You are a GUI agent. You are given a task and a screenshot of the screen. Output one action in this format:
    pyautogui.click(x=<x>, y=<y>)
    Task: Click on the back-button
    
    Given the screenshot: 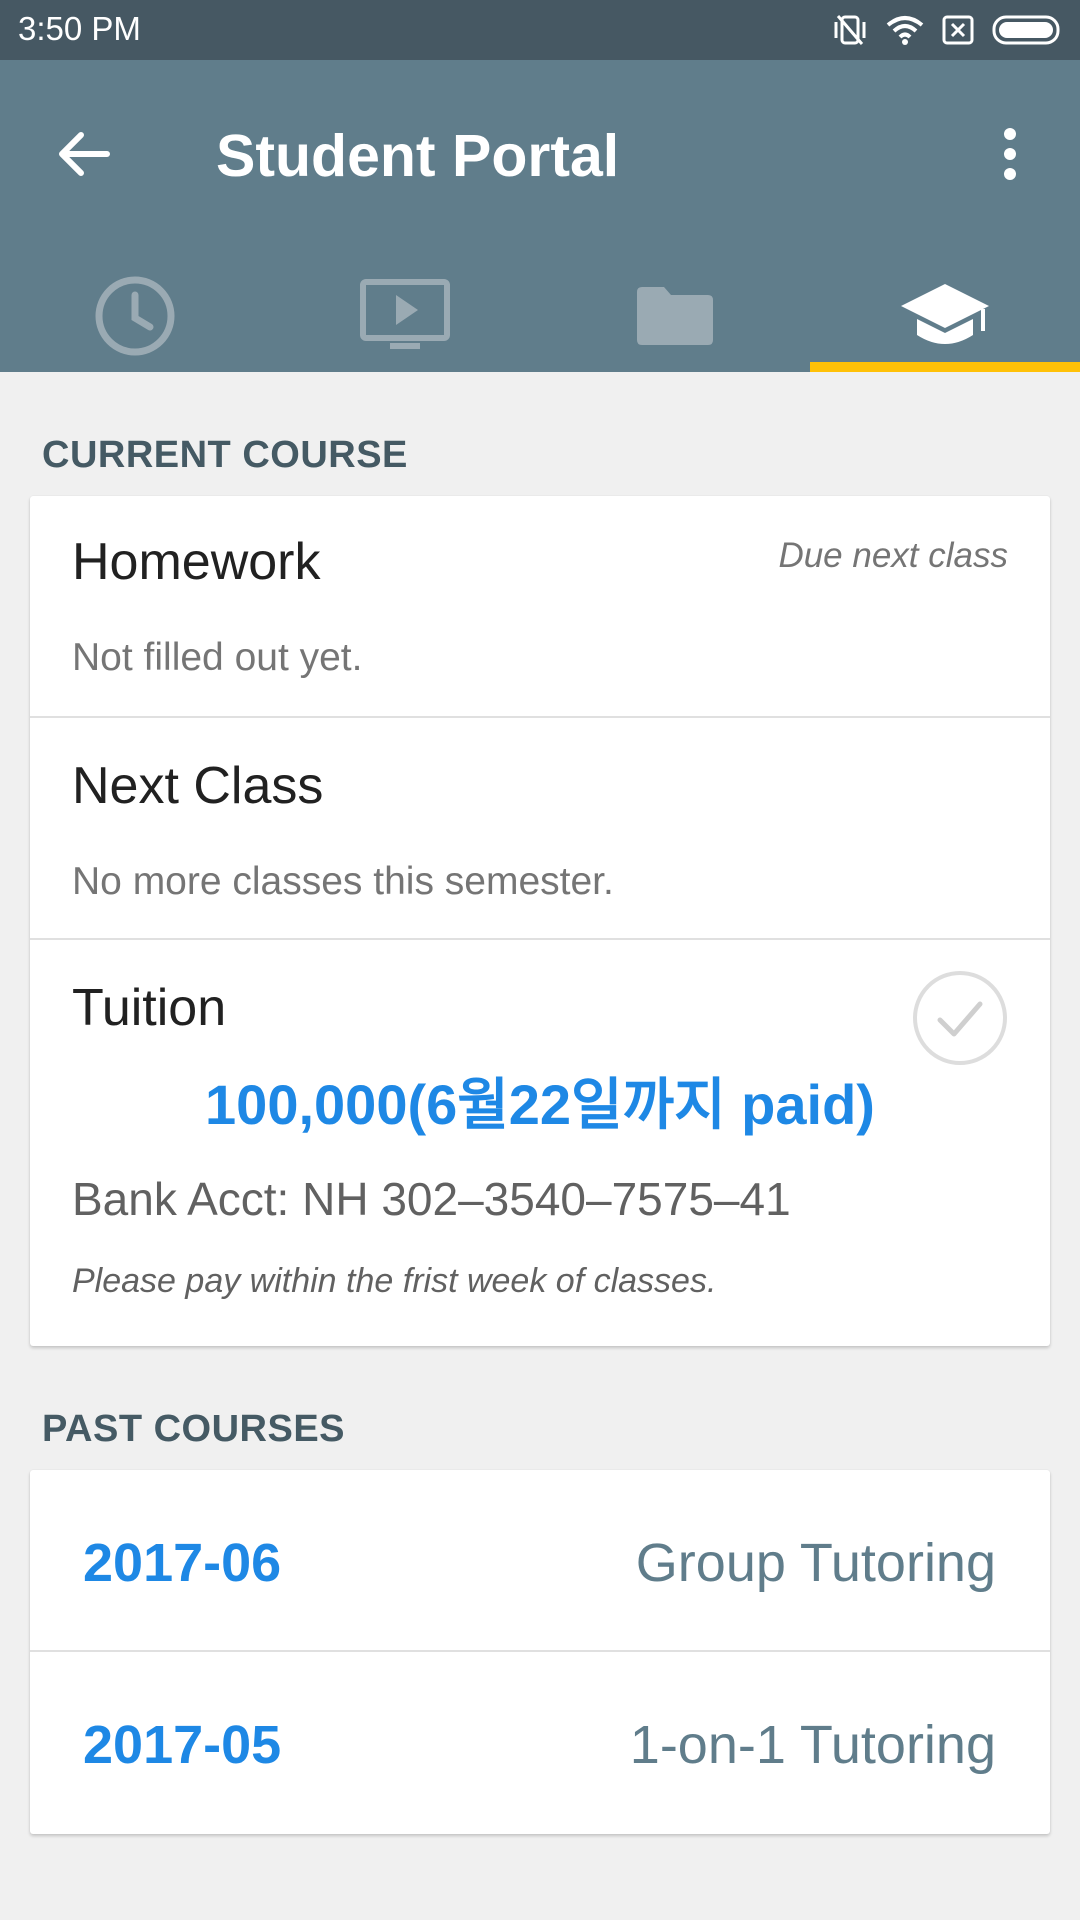 What is the action you would take?
    pyautogui.click(x=84, y=154)
    